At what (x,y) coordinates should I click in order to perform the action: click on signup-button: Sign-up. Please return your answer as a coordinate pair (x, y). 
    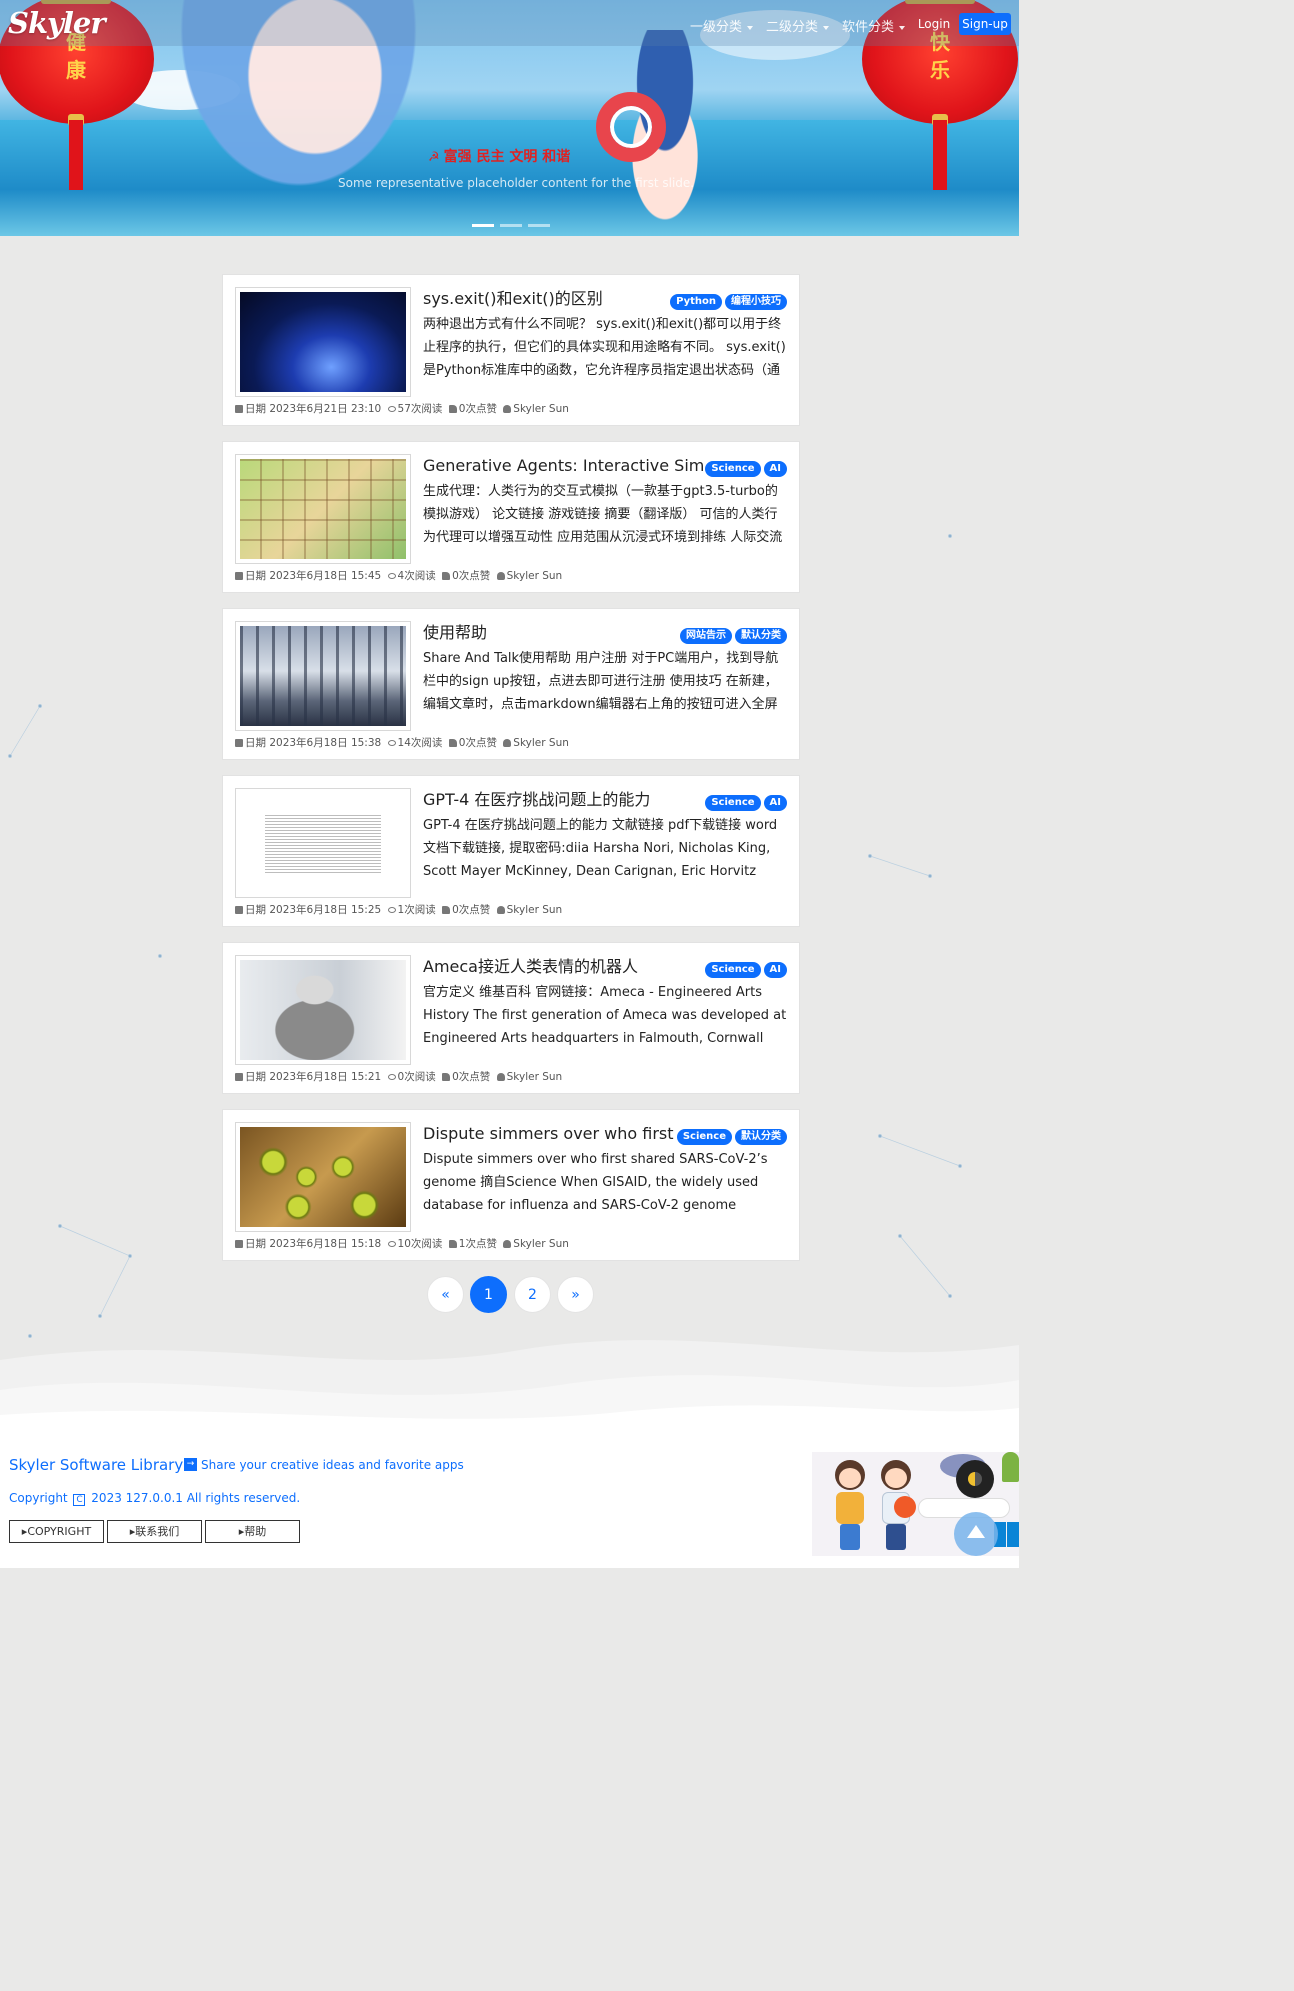
    Looking at the image, I should click on (985, 24).